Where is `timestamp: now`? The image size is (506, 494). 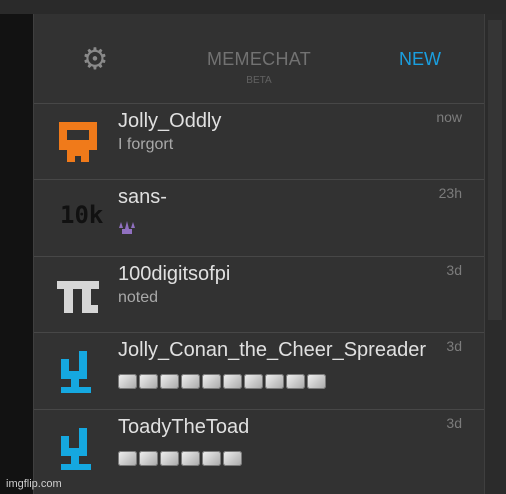 timestamp: now is located at coordinates (449, 117).